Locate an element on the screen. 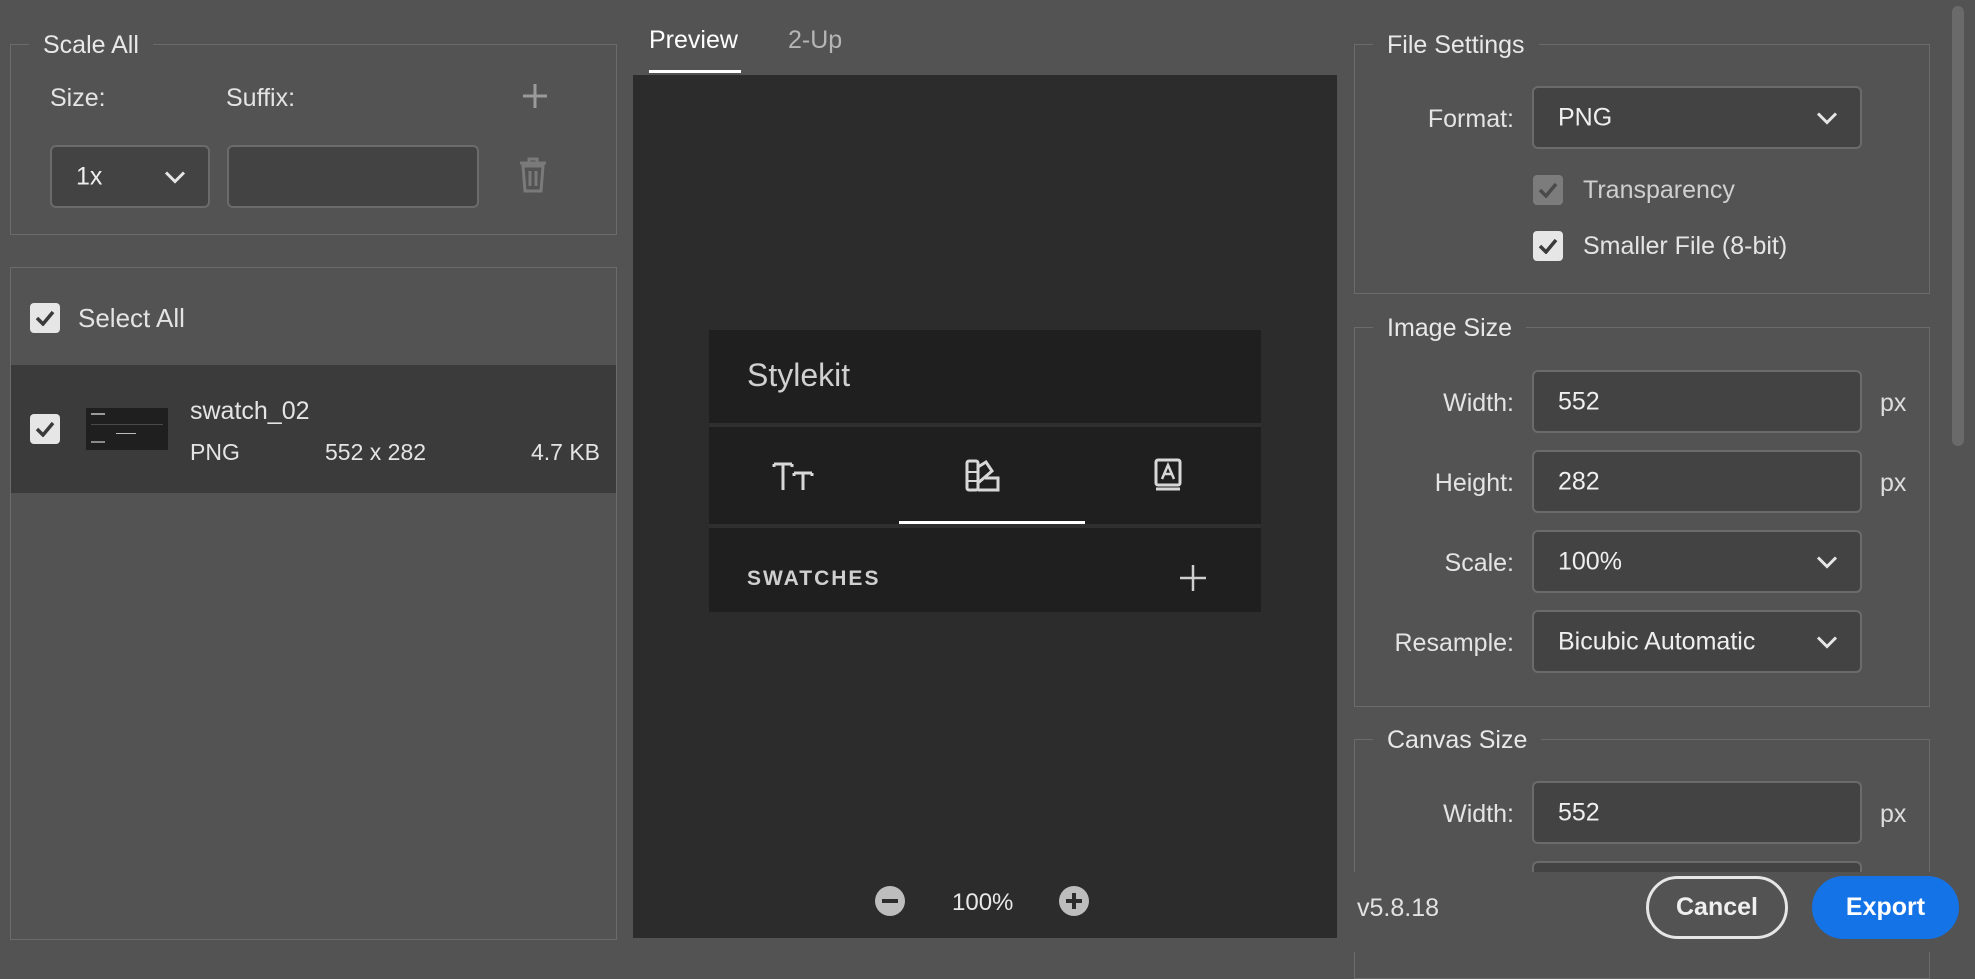  image-width-unit: px is located at coordinates (1893, 403).